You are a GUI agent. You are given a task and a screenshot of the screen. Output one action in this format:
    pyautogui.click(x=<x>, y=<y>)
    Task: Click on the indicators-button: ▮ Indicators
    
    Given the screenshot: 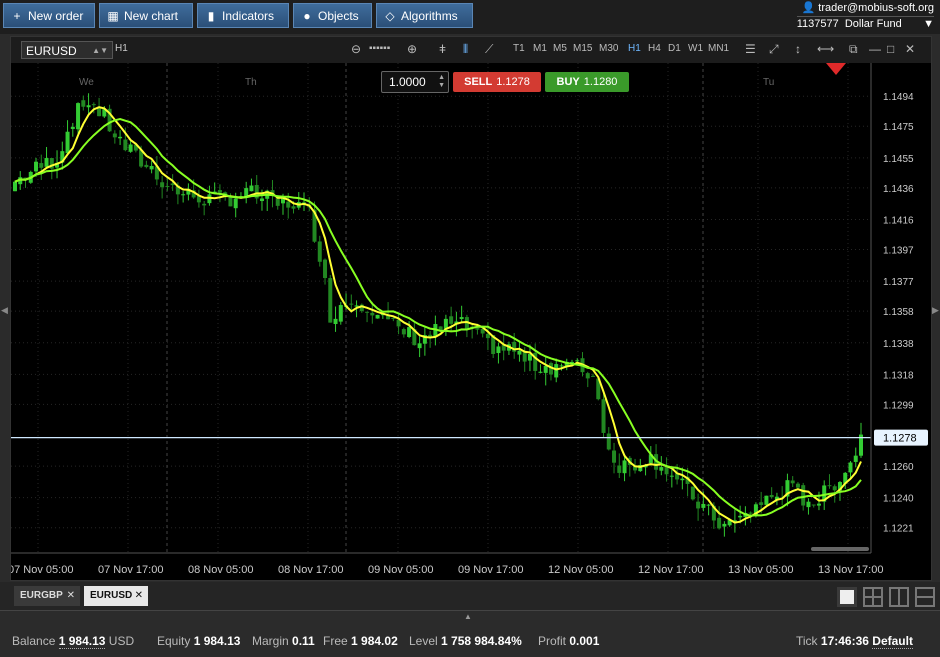 What is the action you would take?
    pyautogui.click(x=243, y=15)
    